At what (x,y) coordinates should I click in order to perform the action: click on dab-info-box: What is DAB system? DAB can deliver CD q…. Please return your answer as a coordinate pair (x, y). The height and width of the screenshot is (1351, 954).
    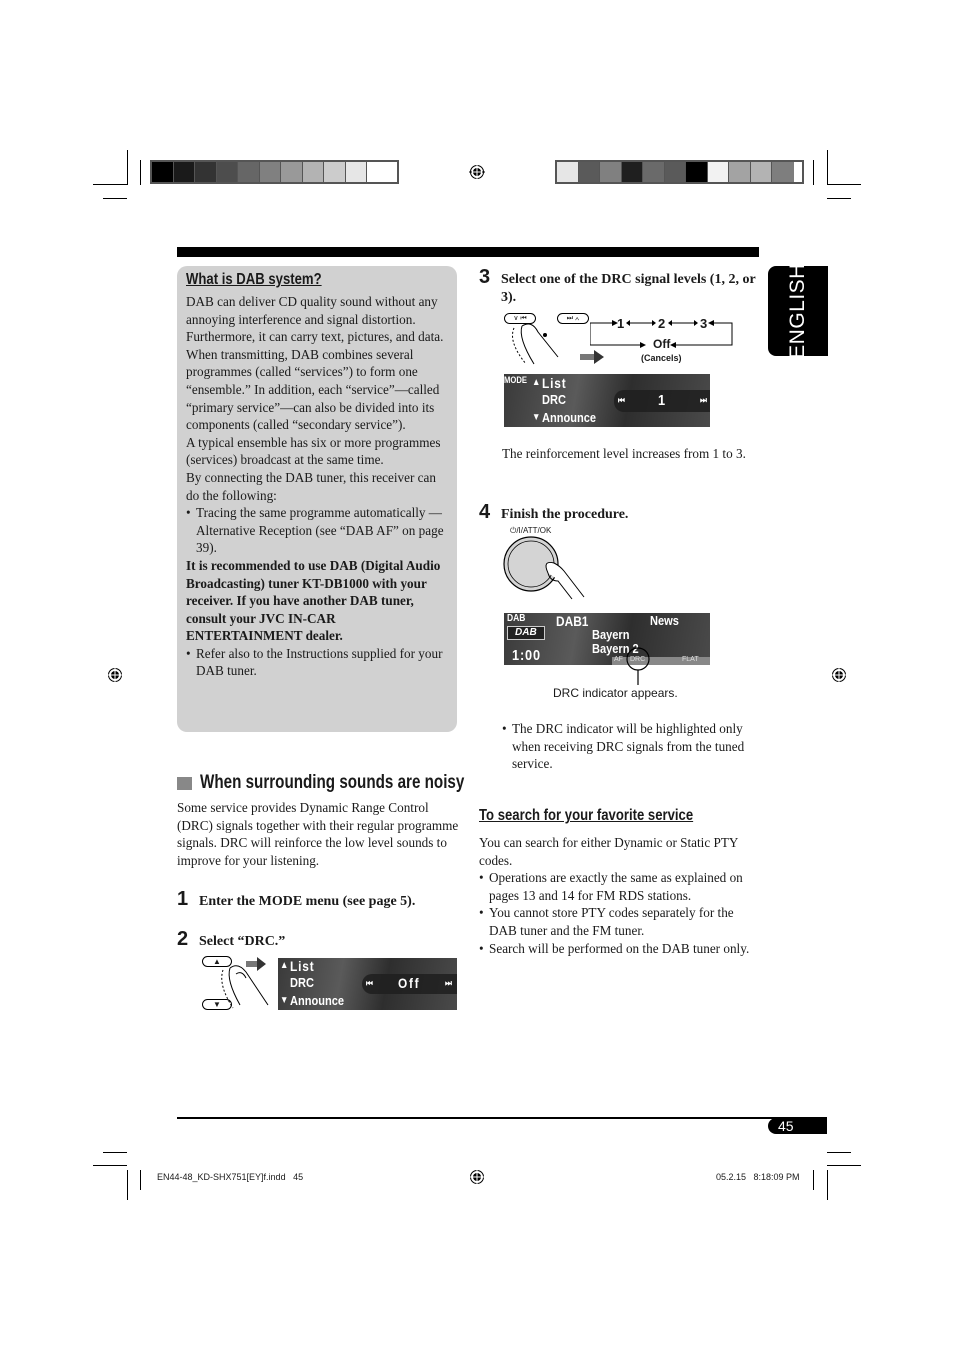
    Looking at the image, I should click on (317, 499).